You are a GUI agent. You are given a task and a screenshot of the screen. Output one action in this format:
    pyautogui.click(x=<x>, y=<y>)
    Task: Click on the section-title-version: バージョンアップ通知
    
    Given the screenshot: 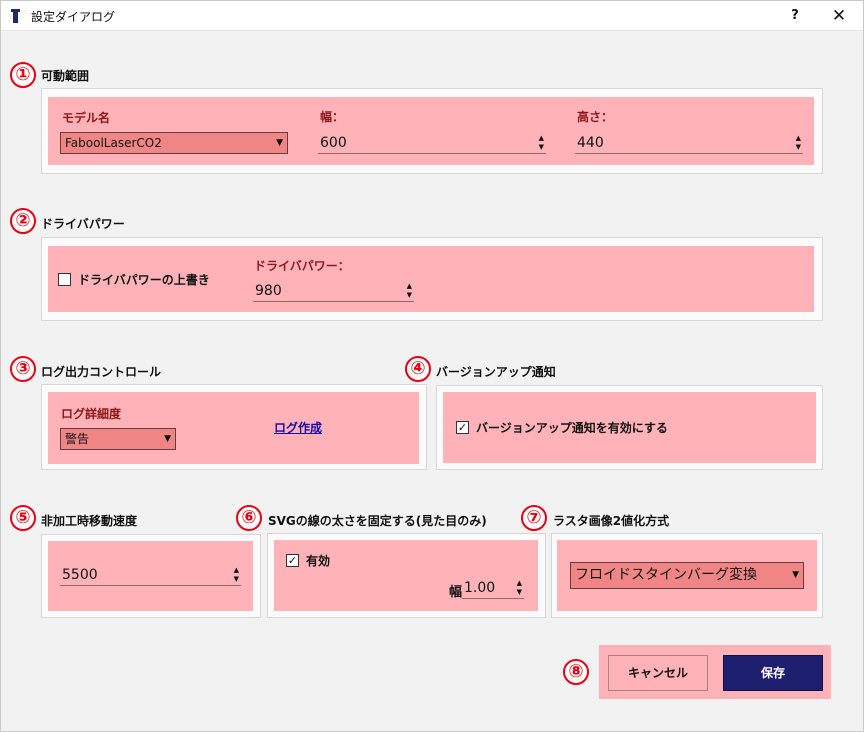 What is the action you would take?
    pyautogui.click(x=496, y=372)
    